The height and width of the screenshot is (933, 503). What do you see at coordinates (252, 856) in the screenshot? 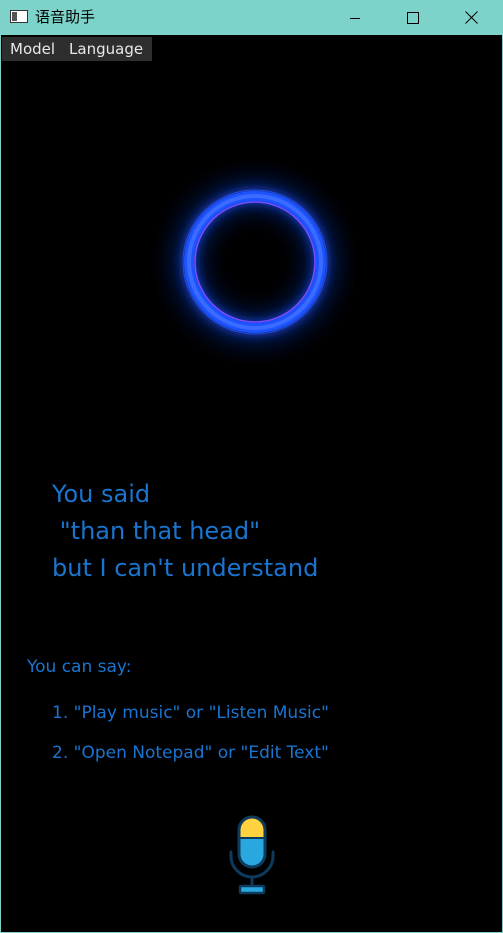
I see `microphone-icon` at bounding box center [252, 856].